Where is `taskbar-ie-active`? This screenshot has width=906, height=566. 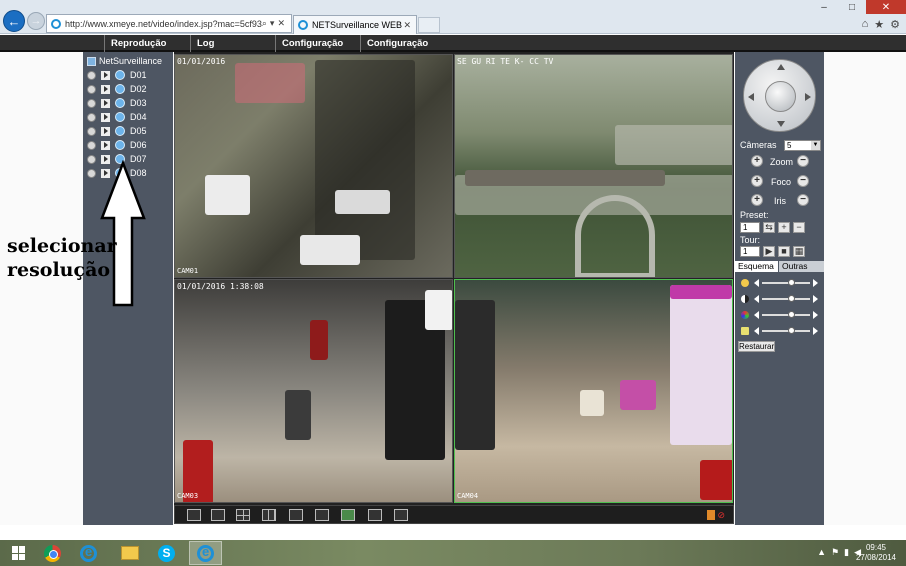
taskbar-ie-active is located at coordinates (205, 553).